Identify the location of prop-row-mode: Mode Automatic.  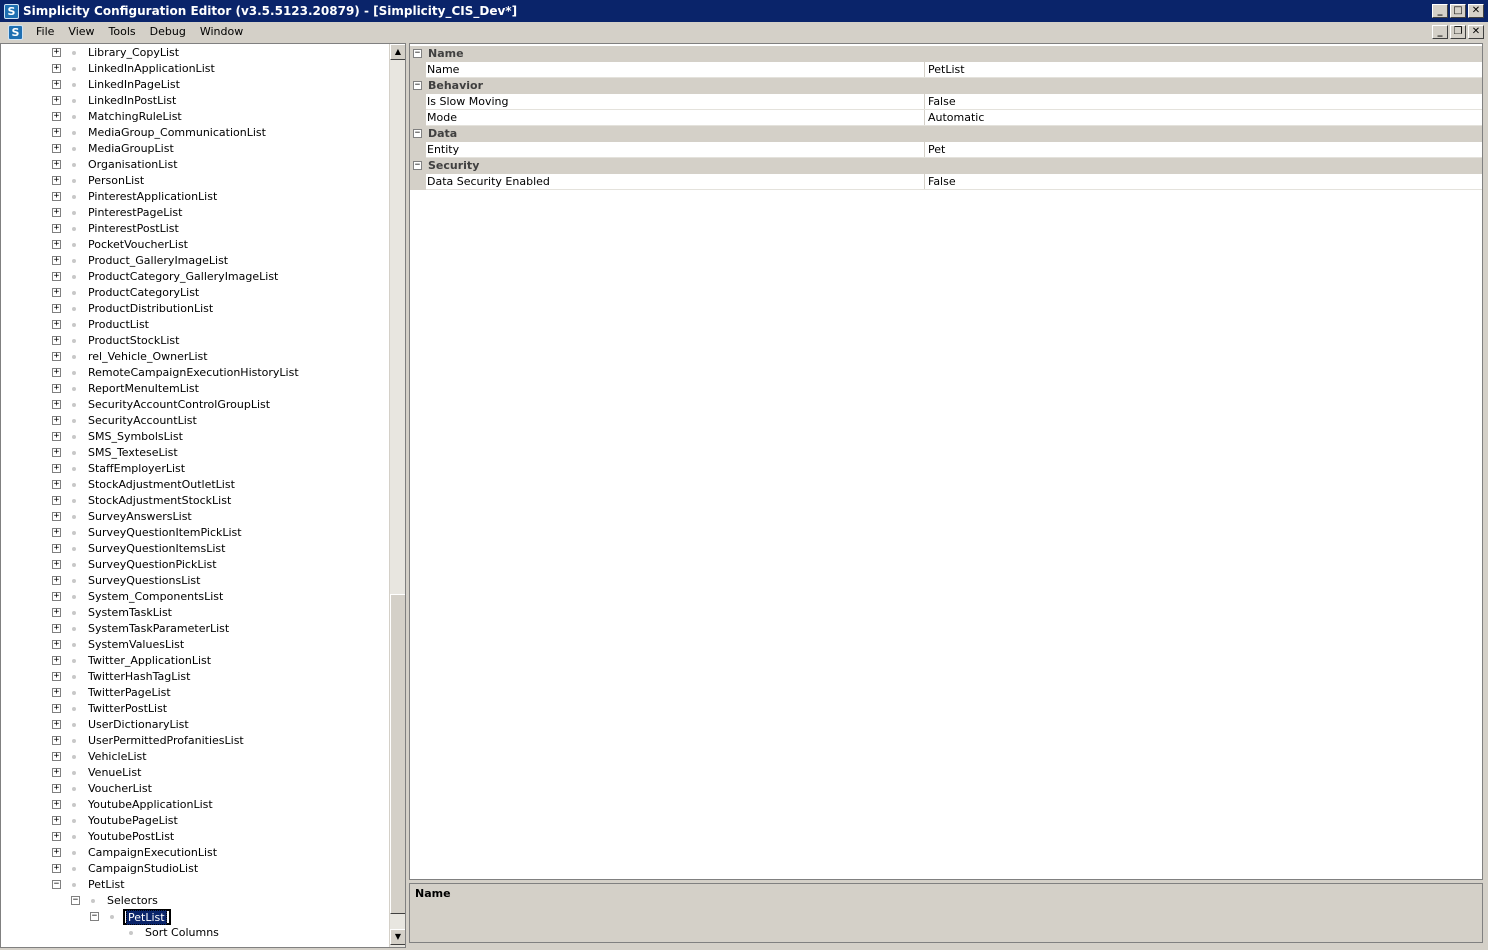
(946, 118).